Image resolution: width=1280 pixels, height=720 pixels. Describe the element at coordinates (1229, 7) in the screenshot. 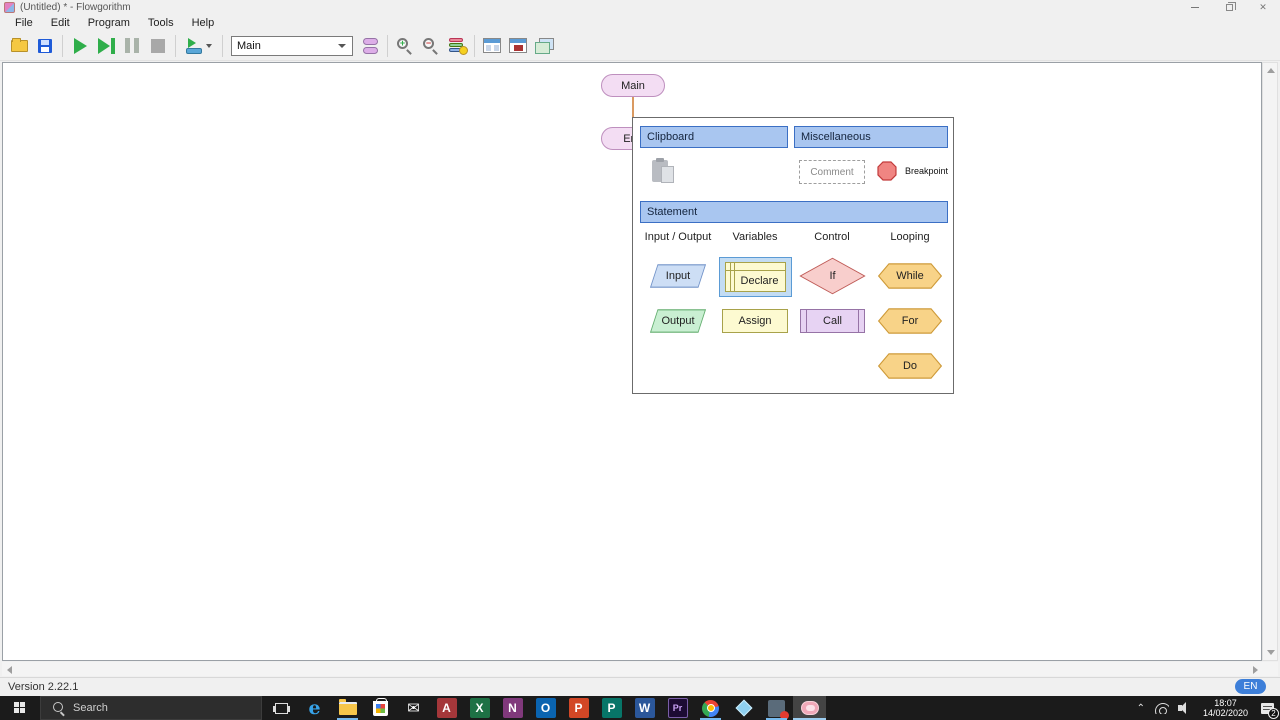

I see `restore-button` at that location.